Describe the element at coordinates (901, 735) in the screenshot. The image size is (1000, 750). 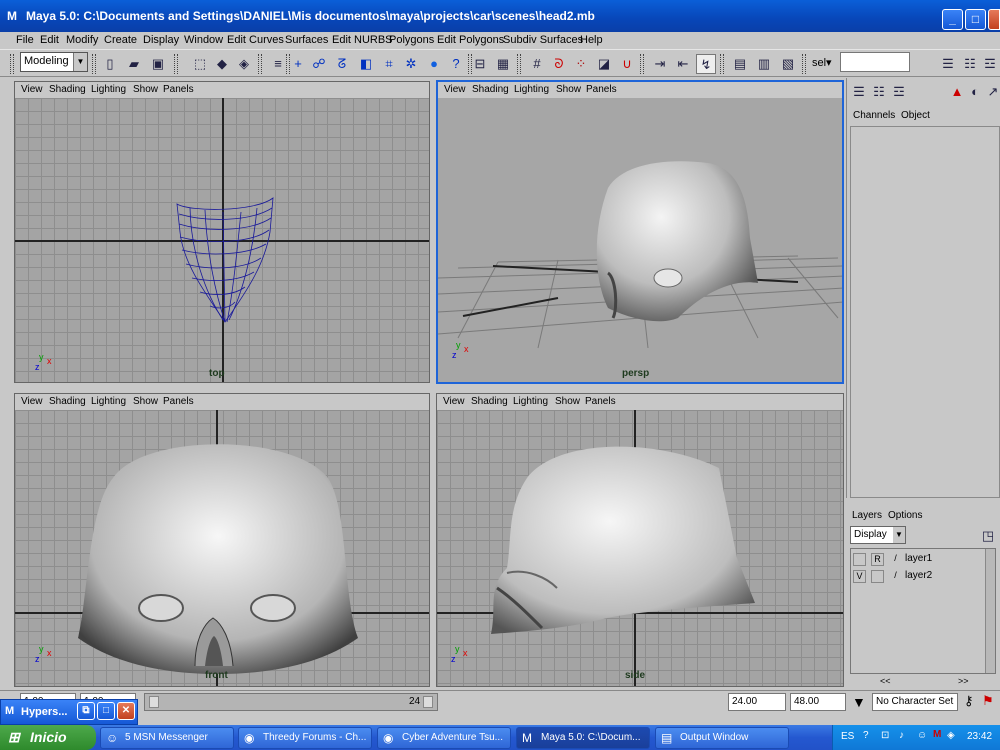
I see `volume-icon: ♪` at that location.